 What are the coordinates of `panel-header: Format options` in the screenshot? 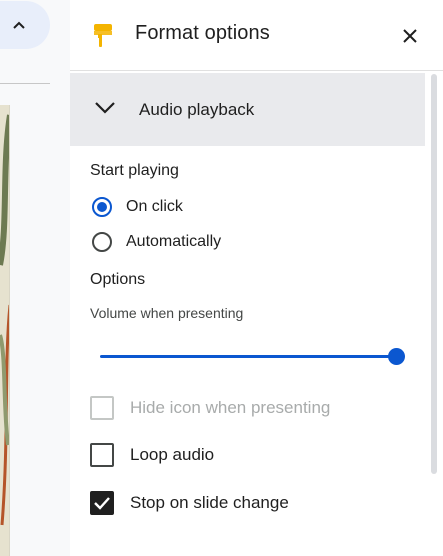 It's located at (256, 35).